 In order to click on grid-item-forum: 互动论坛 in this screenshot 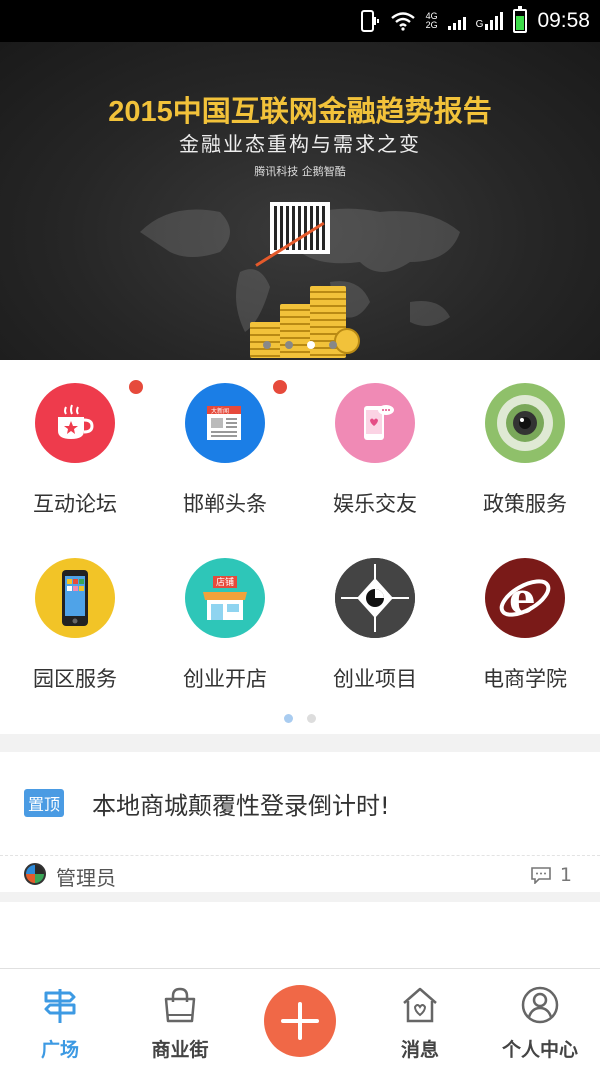, I will do `click(75, 447)`.